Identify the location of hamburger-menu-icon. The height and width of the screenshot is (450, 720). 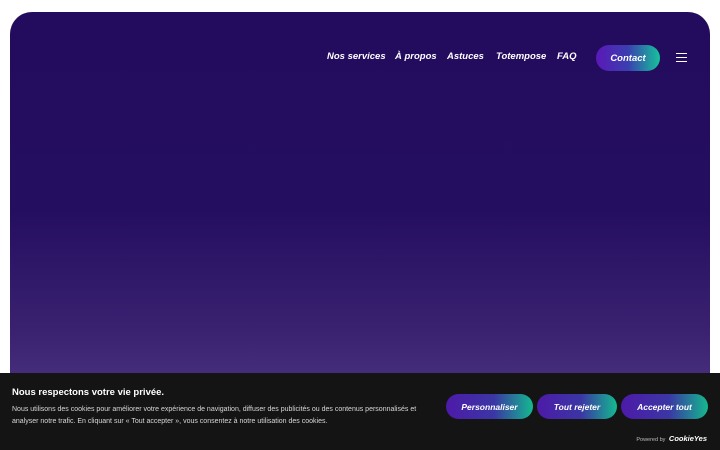
(681, 58).